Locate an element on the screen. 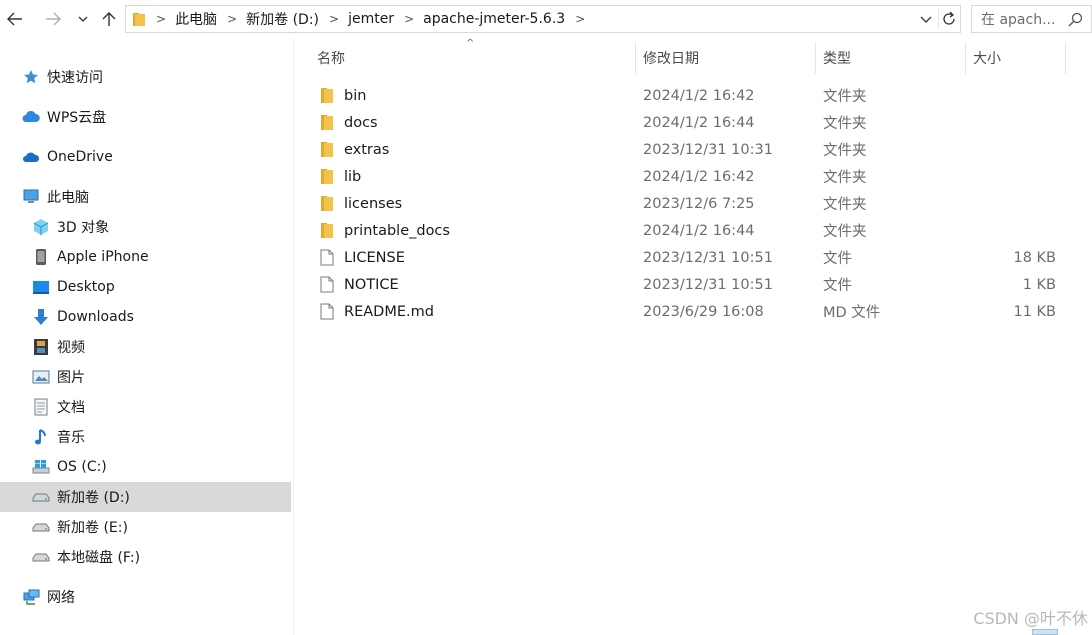  file-name: LICENSE is located at coordinates (374, 257).